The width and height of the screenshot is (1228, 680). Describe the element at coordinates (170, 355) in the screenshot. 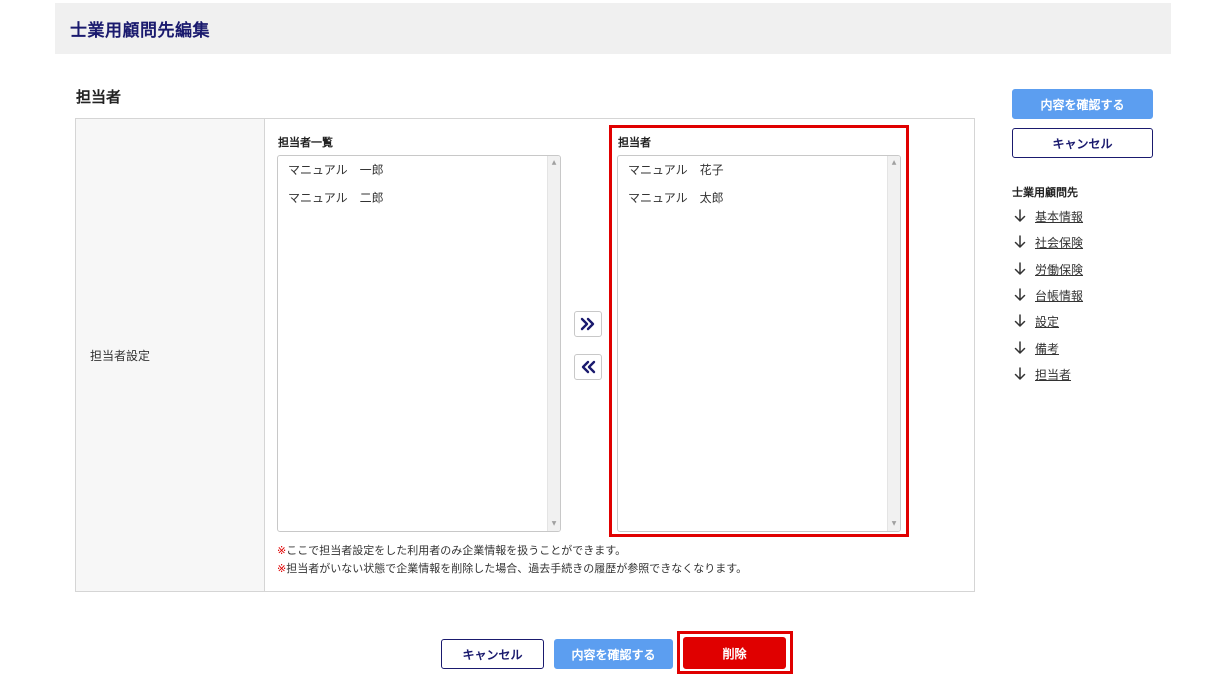

I see `row-label-cell: 担当者設定` at that location.